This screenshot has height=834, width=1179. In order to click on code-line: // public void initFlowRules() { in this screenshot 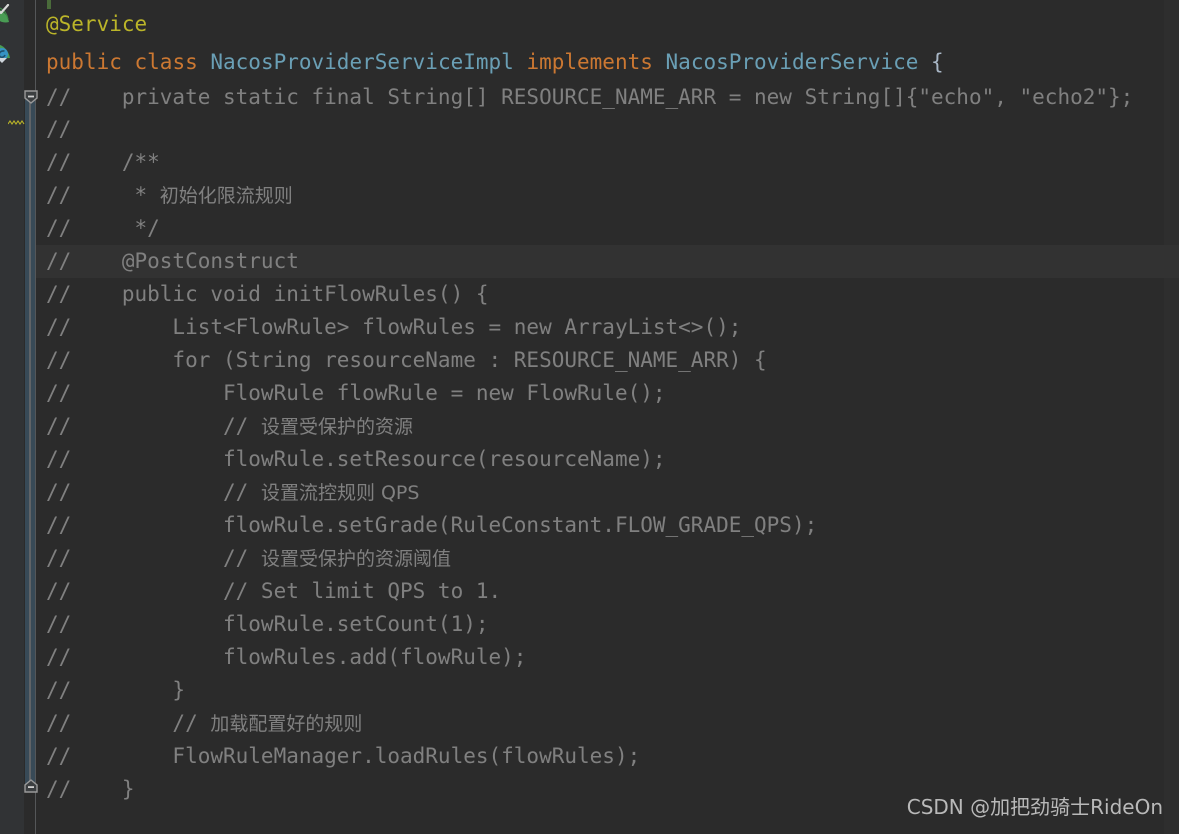, I will do `click(607, 294)`.